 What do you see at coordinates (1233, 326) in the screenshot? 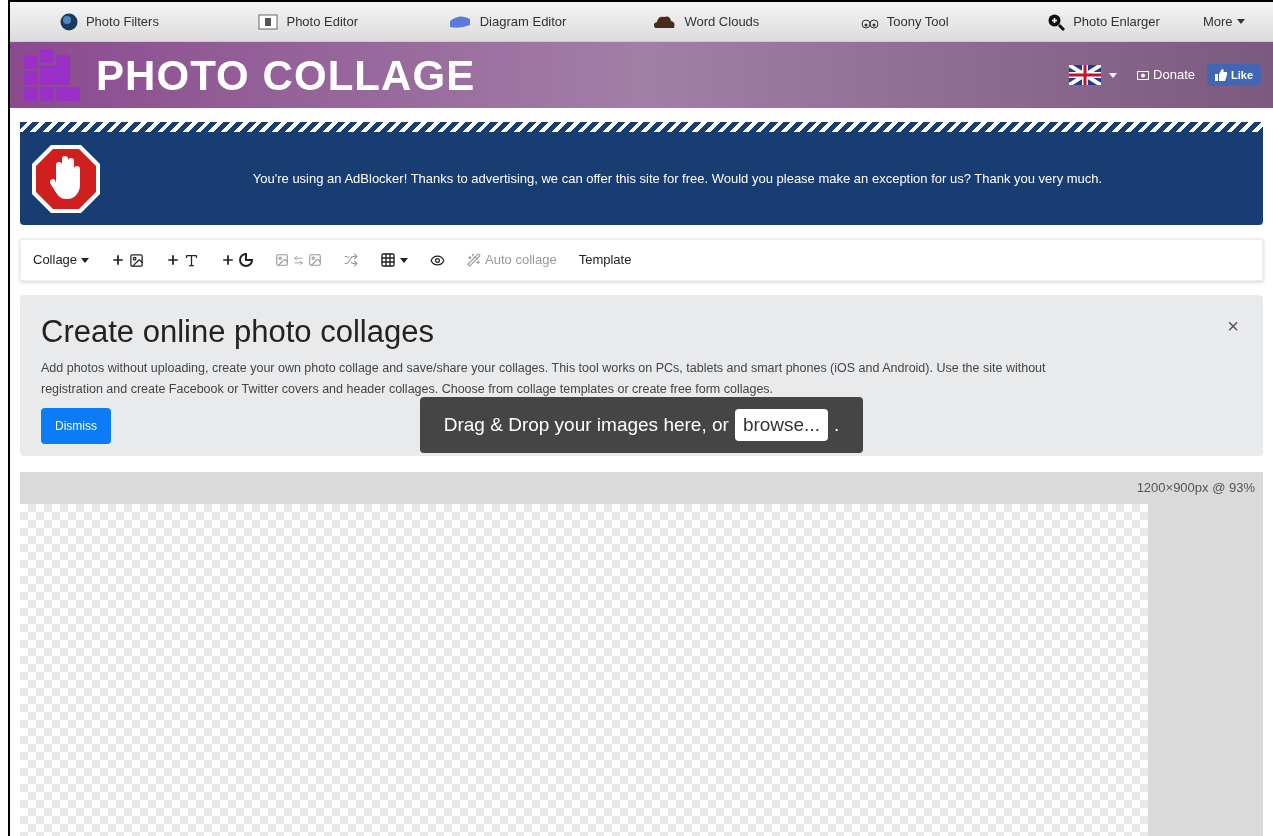
I see `close-button: ×` at bounding box center [1233, 326].